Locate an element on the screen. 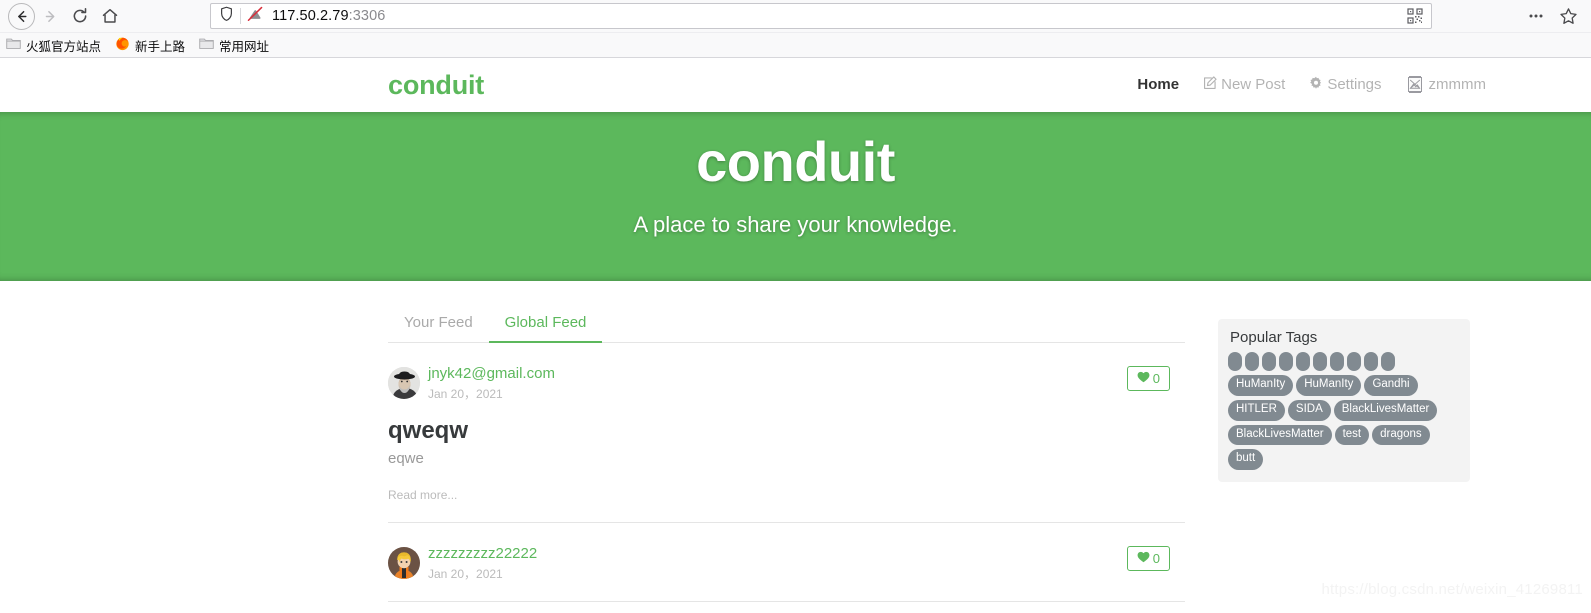  nav-link-profile: zmmmm is located at coordinates (1440, 84).